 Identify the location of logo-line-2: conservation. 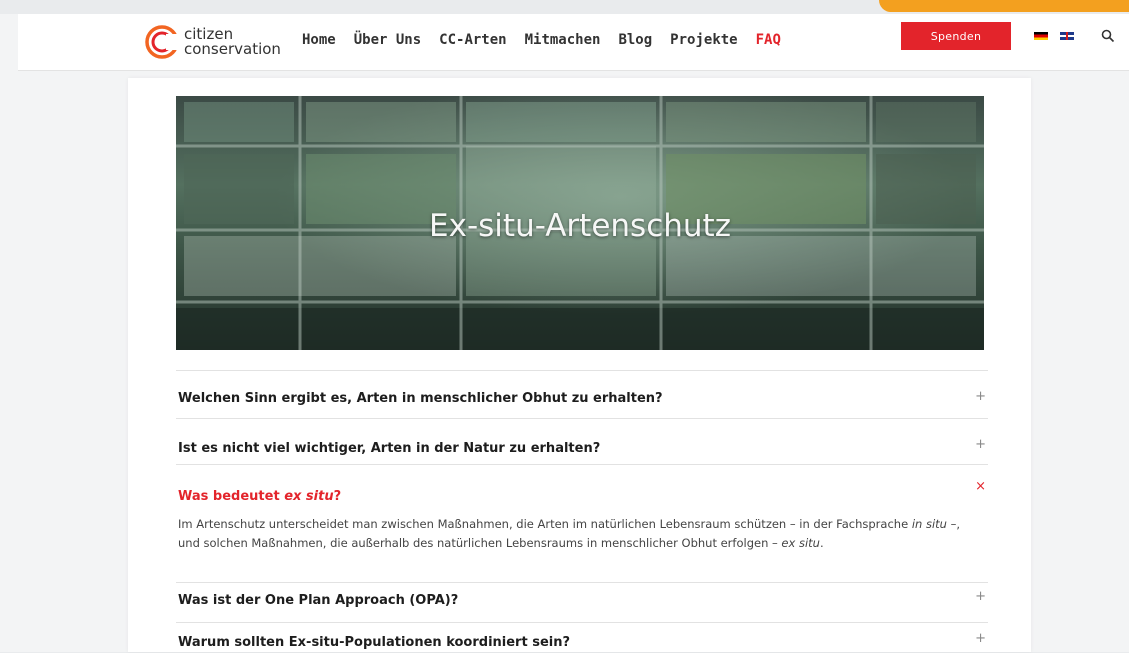
(232, 49).